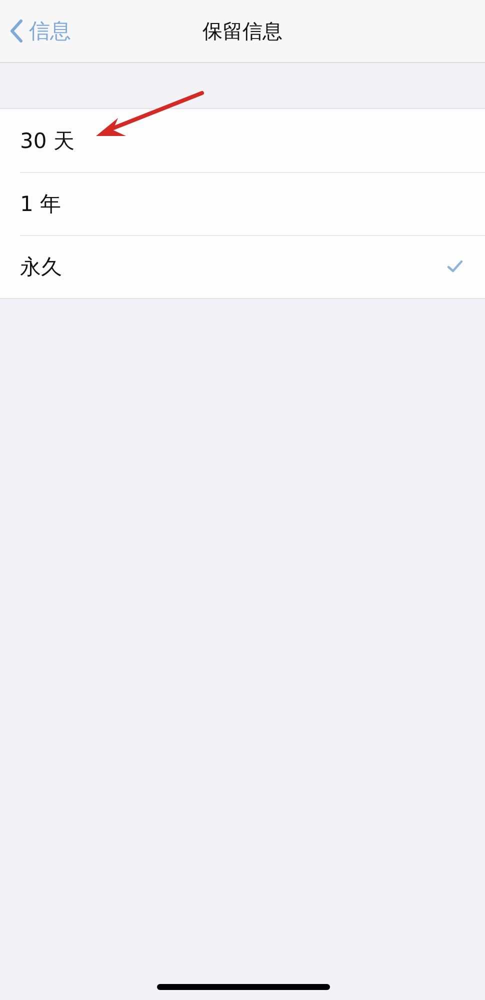 The height and width of the screenshot is (1000, 485). What do you see at coordinates (41, 204) in the screenshot?
I see `option-label: 1 年` at bounding box center [41, 204].